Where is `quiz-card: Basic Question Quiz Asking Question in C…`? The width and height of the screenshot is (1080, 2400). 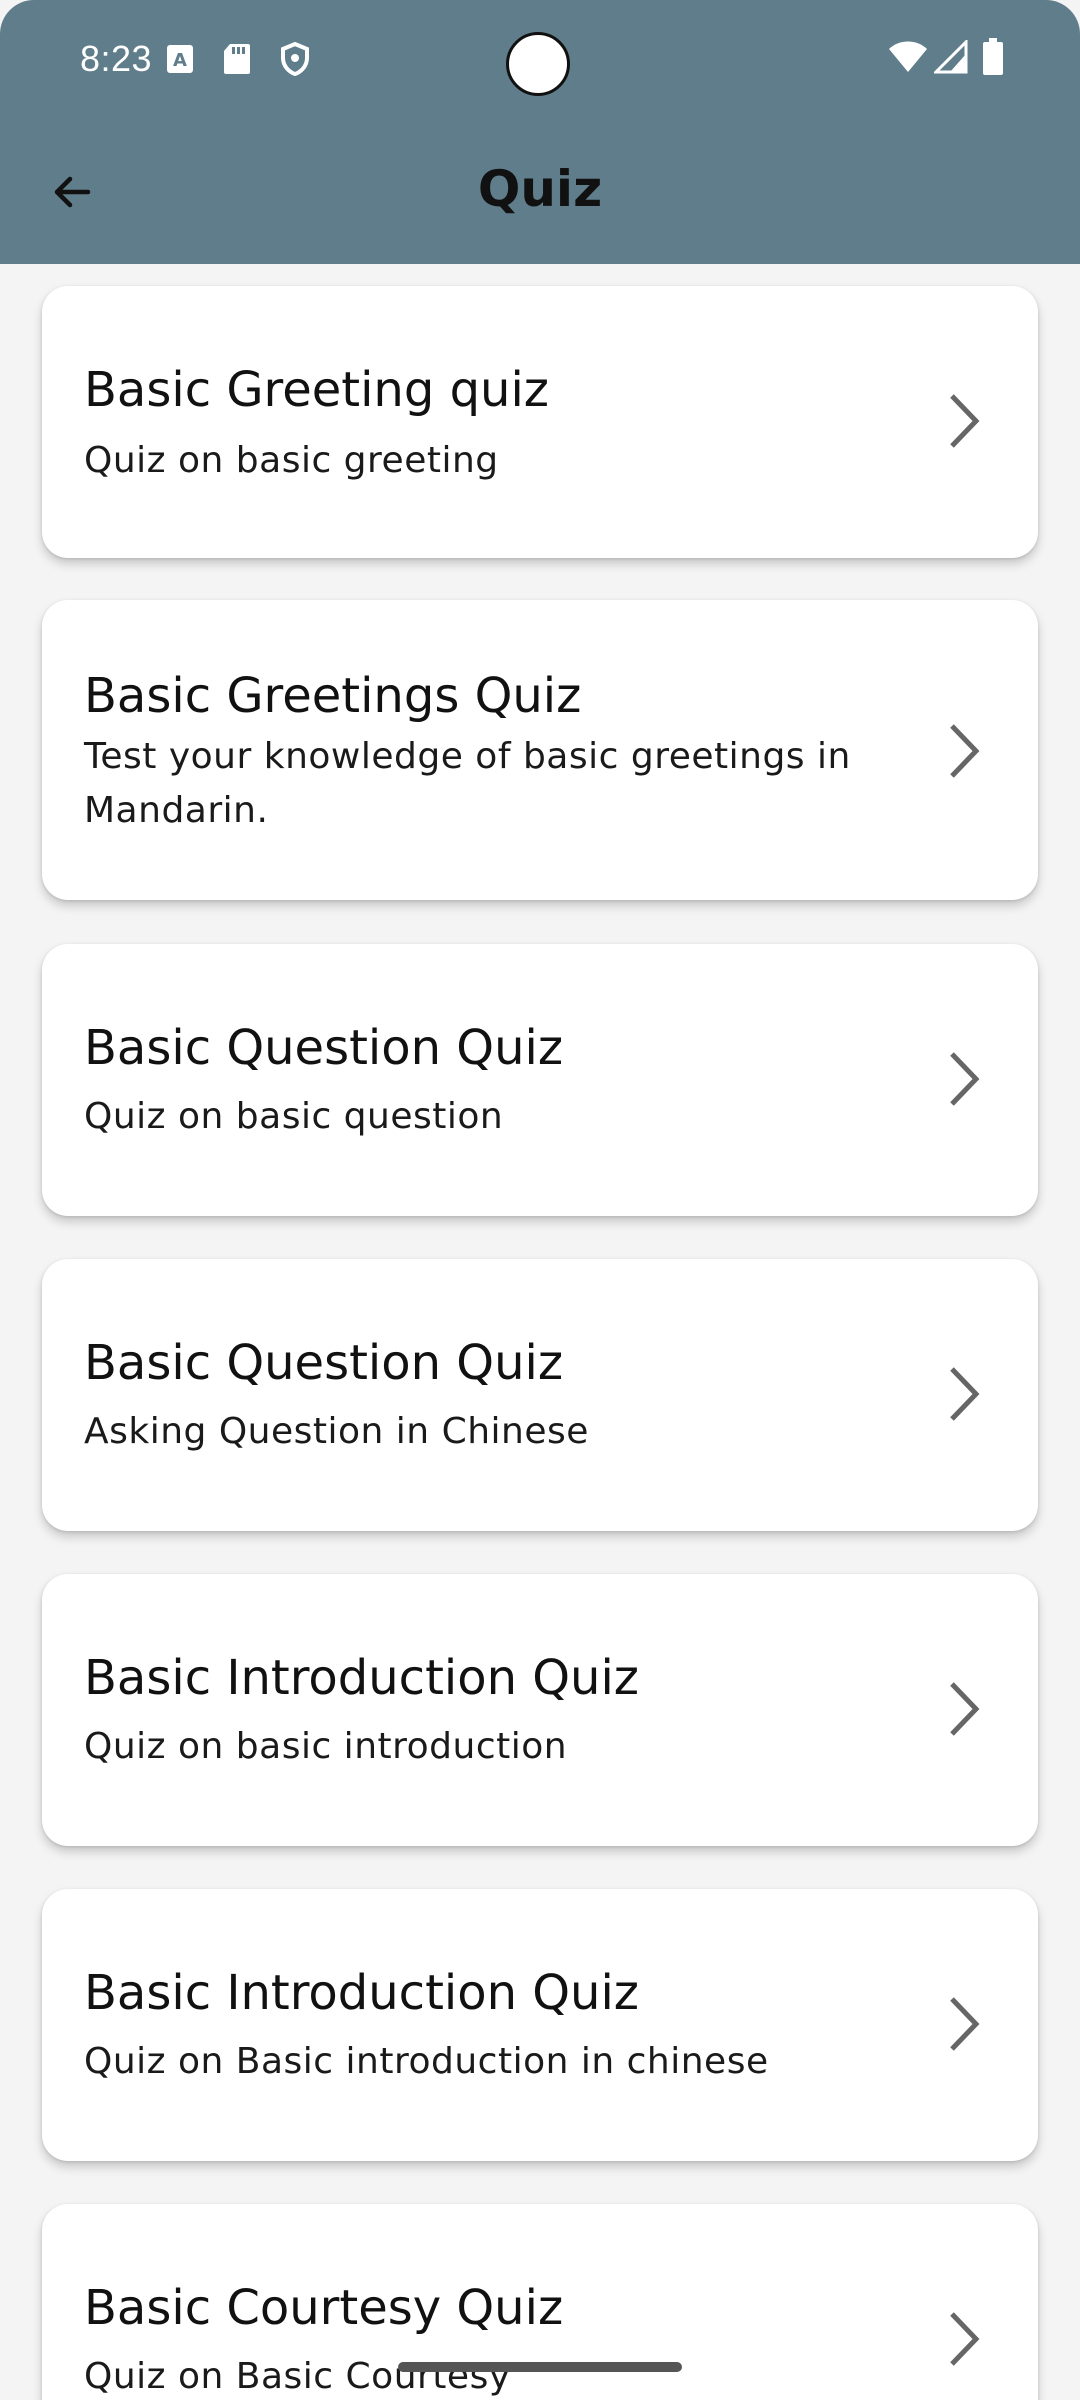 quiz-card: Basic Question Quiz Asking Question in C… is located at coordinates (540, 1395).